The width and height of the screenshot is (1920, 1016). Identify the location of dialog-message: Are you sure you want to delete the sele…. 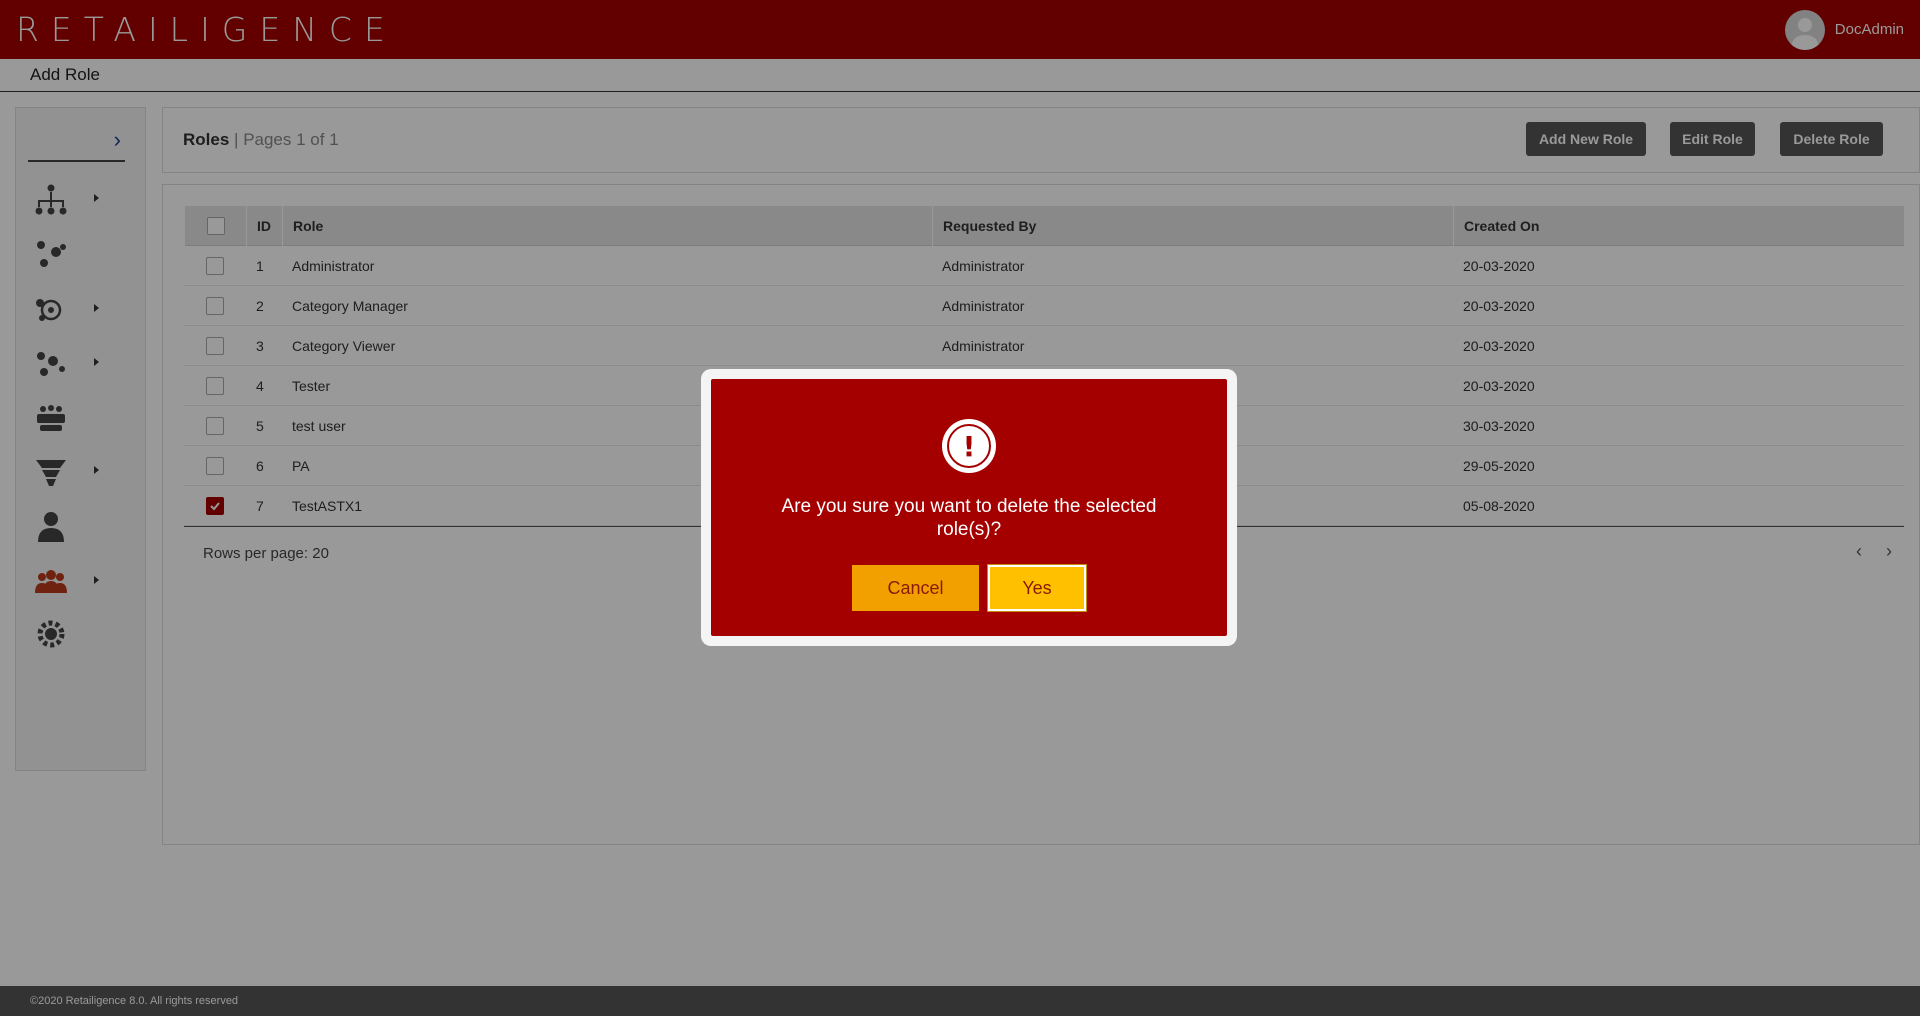
(969, 518).